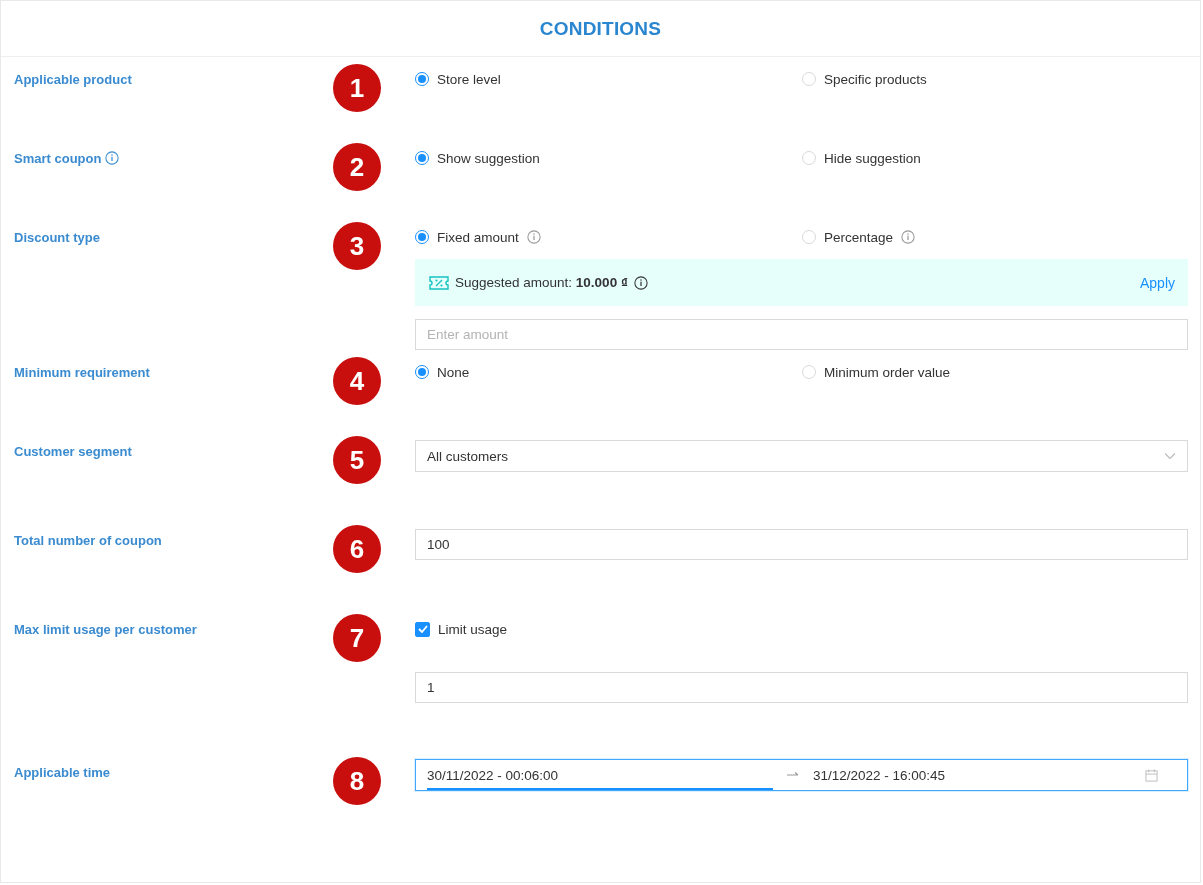 Image resolution: width=1203 pixels, height=885 pixels. I want to click on step-number-badge: 2, so click(357, 167).